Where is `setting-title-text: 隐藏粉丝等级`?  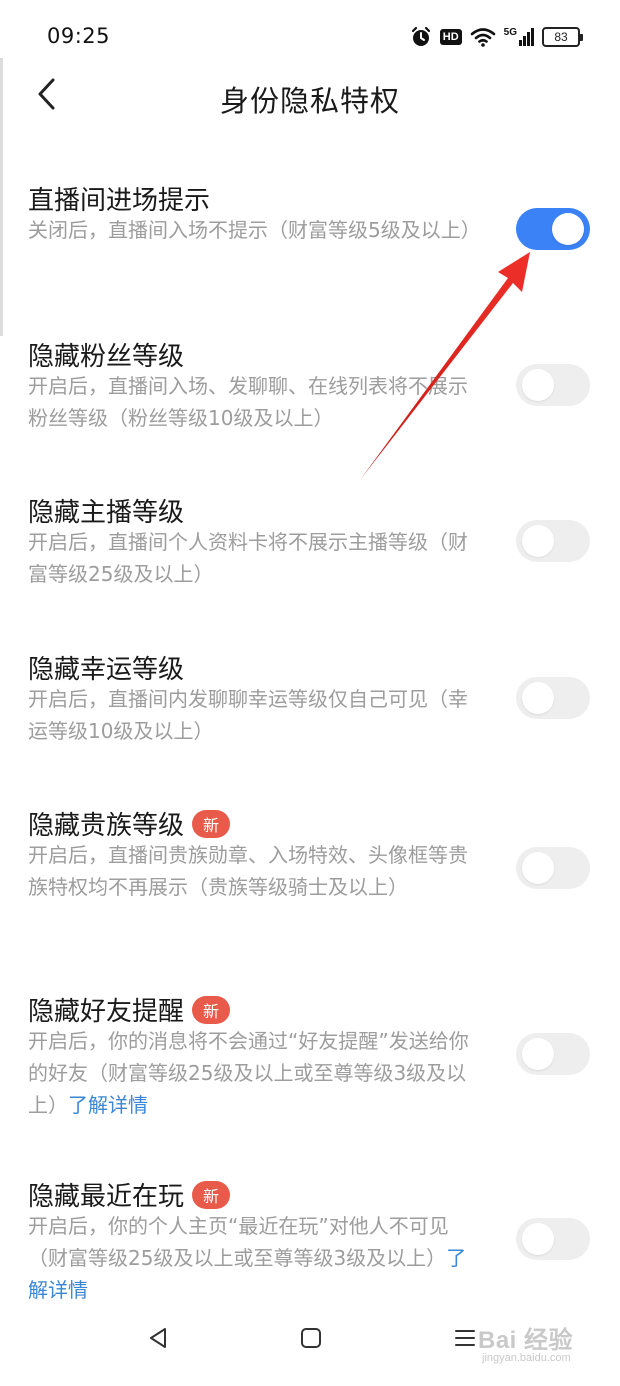 setting-title-text: 隐藏粉丝等级 is located at coordinates (106, 357).